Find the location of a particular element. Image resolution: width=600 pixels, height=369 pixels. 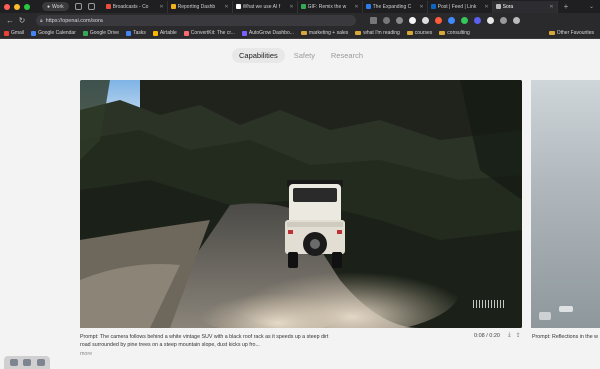

profile-icon: ● is located at coordinates (49, 6).